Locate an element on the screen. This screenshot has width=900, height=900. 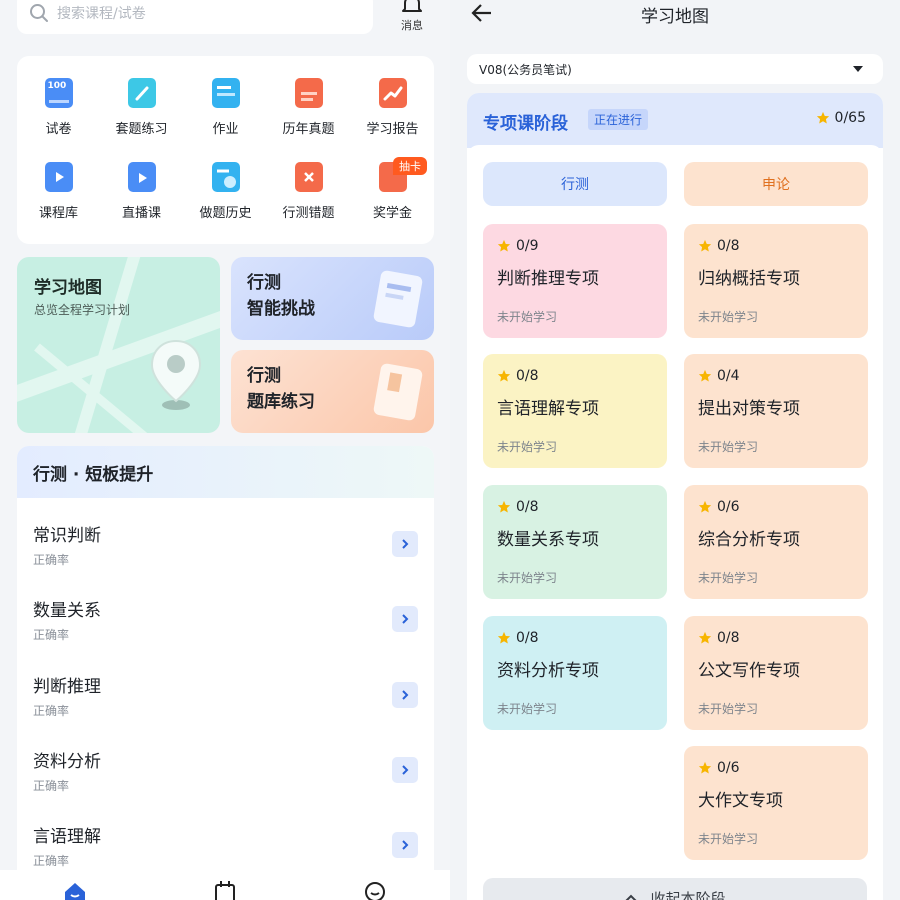
weak-item-quantitative: 数量关系 正确率 is located at coordinates (225, 631).